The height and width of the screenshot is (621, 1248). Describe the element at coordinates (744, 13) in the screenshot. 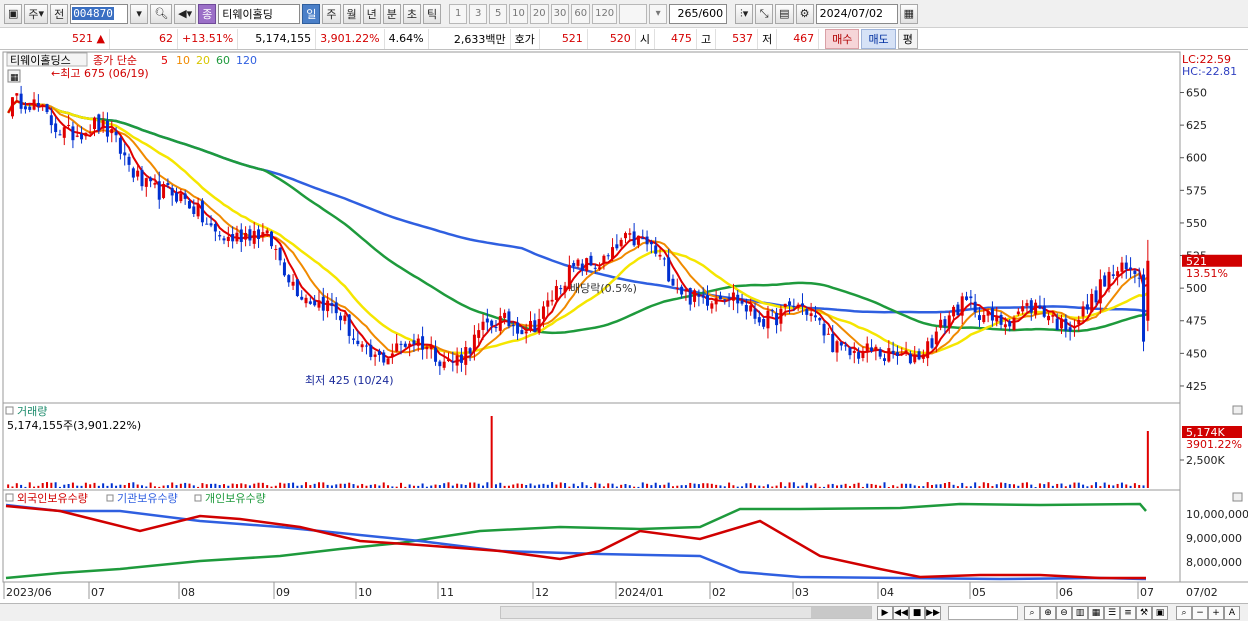

I see `chart-type-icon: ⫶▾` at that location.